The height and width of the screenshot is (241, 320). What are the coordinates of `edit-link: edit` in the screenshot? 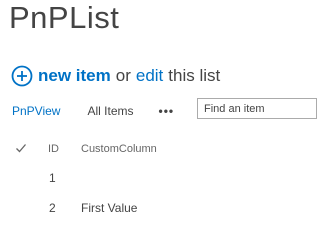 It's located at (149, 76).